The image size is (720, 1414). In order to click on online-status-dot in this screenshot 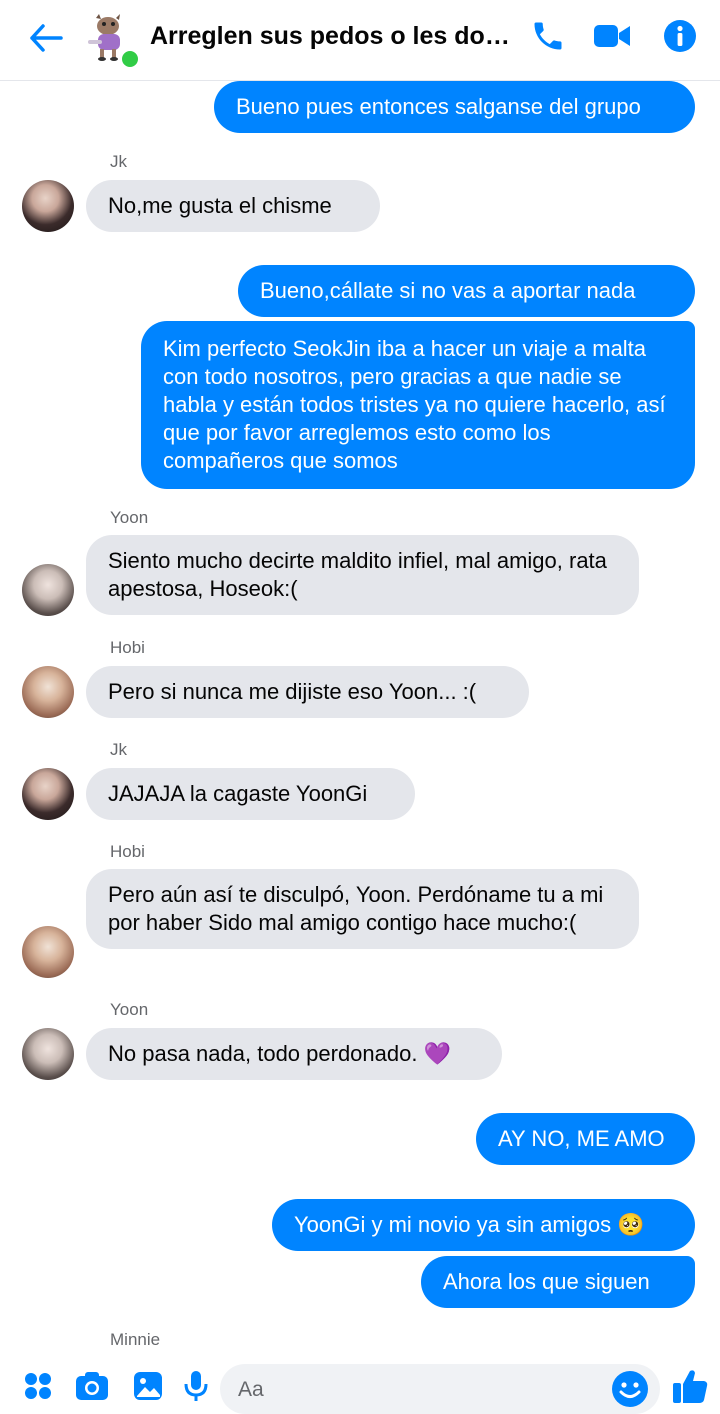, I will do `click(130, 59)`.